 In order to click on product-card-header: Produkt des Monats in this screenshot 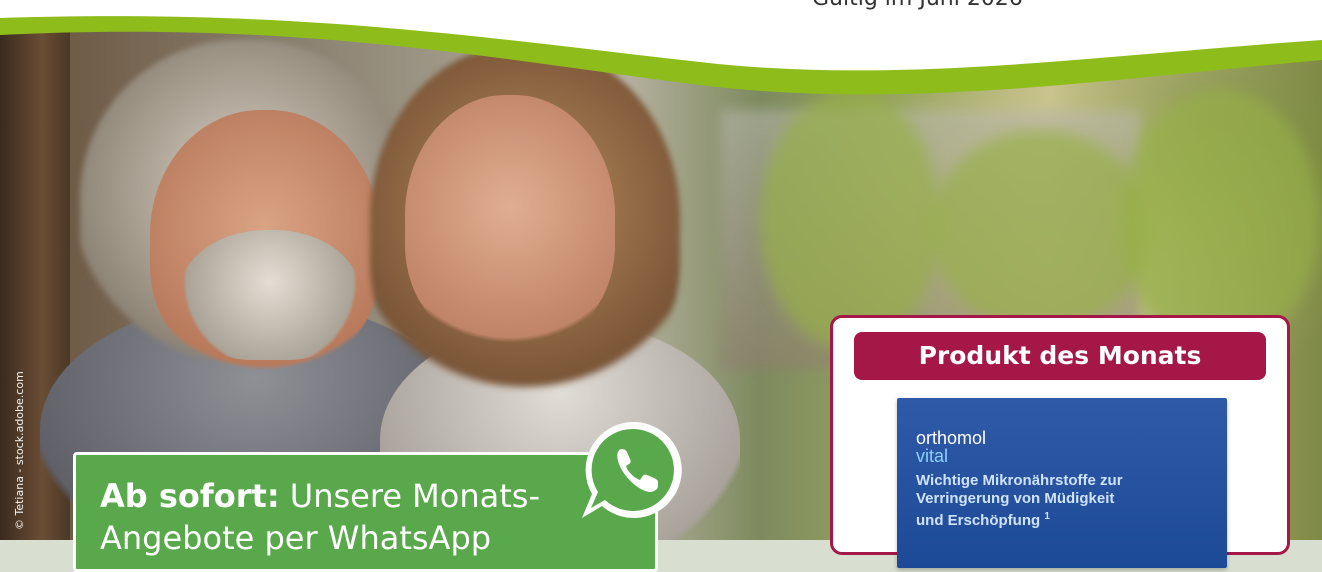, I will do `click(1060, 356)`.